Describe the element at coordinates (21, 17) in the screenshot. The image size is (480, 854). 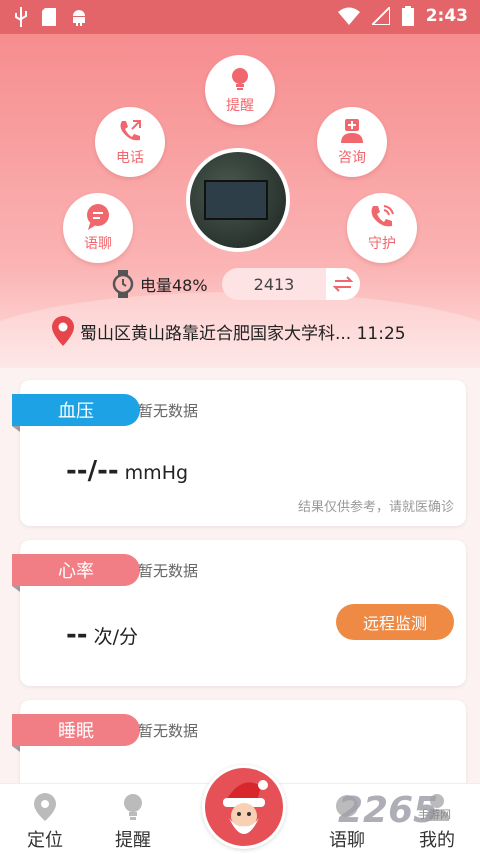
I see `usb-icon` at that location.